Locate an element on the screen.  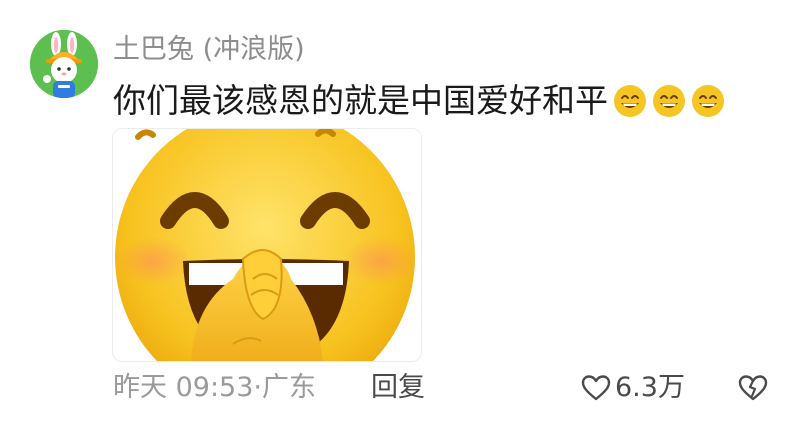
dislike-button is located at coordinates (753, 394).